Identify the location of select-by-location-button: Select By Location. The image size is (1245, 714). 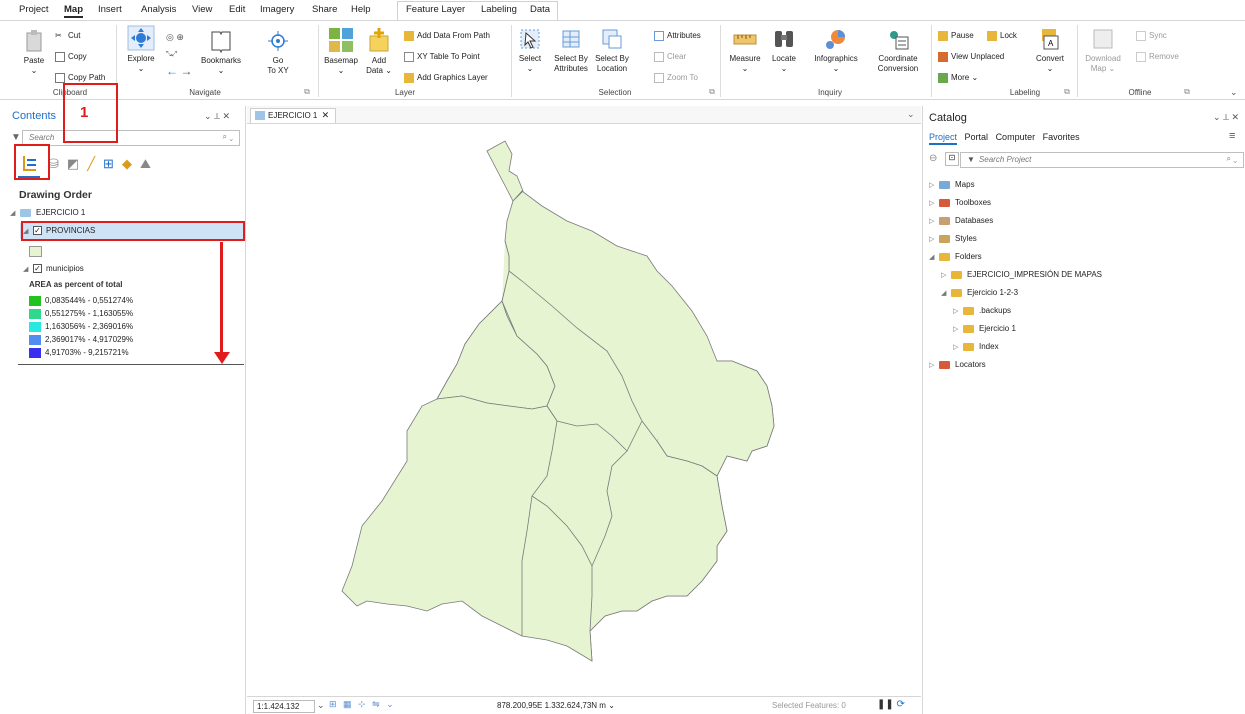
(612, 50).